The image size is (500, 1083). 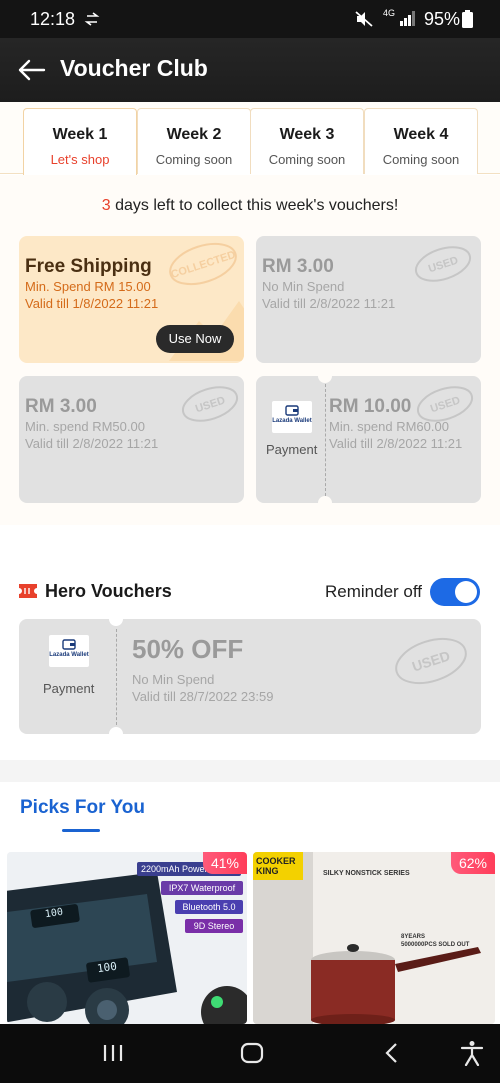 I want to click on voucher-min-spend: Min. spend RM50.00, so click(x=85, y=426).